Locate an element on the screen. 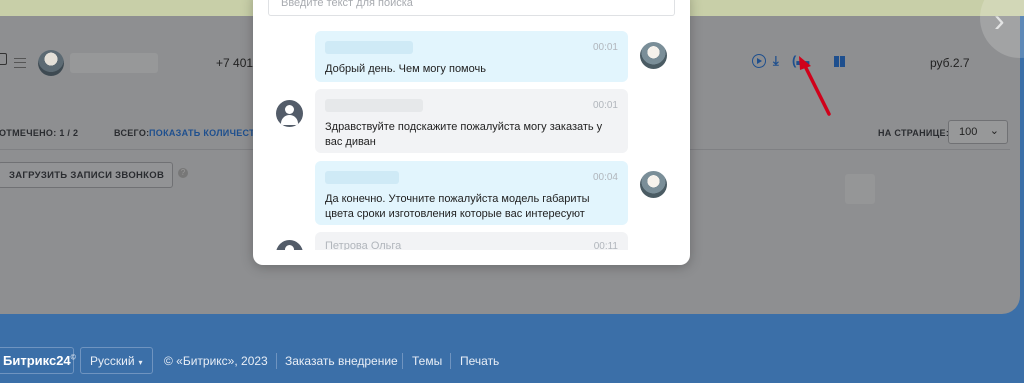 The image size is (1024, 383). download-icon: ⤓ is located at coordinates (776, 61).